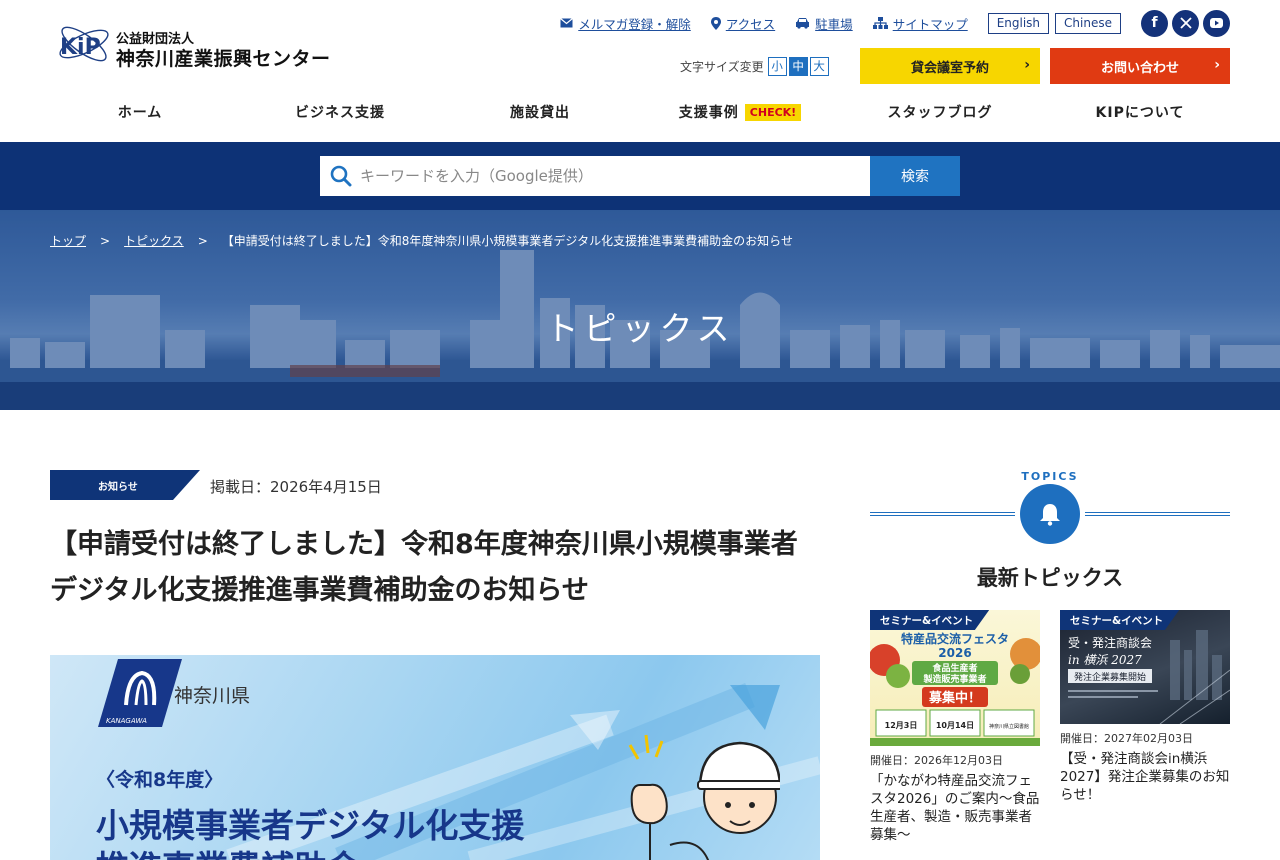 The image size is (1280, 860). I want to click on topics-line-left, so click(942, 514).